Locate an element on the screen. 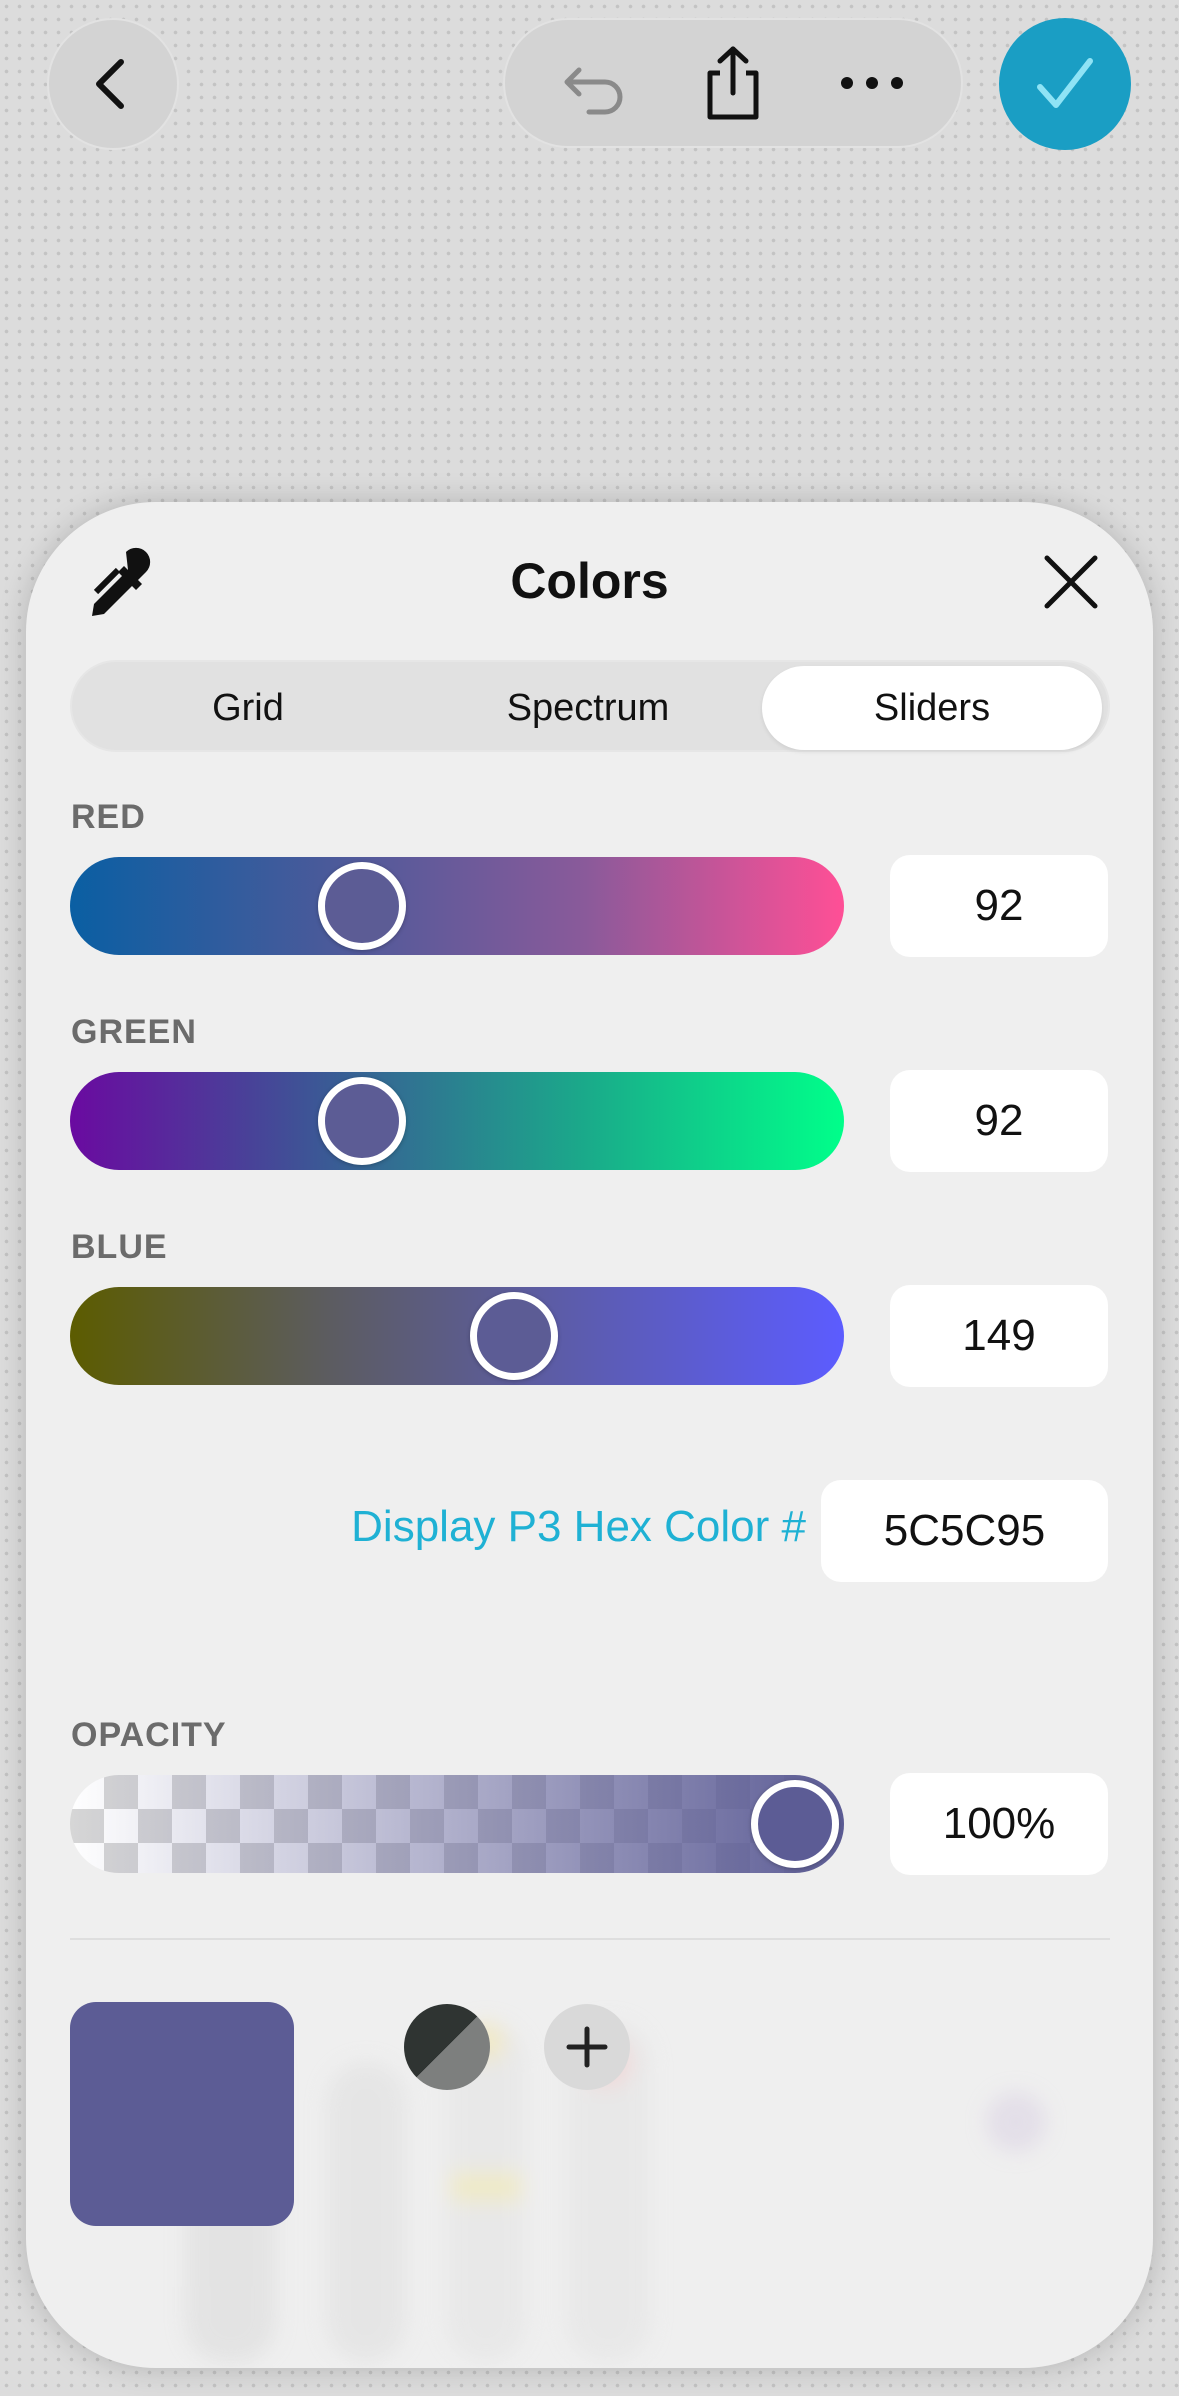 Image resolution: width=1179 pixels, height=2396 pixels. checkmark-icon is located at coordinates (1065, 83).